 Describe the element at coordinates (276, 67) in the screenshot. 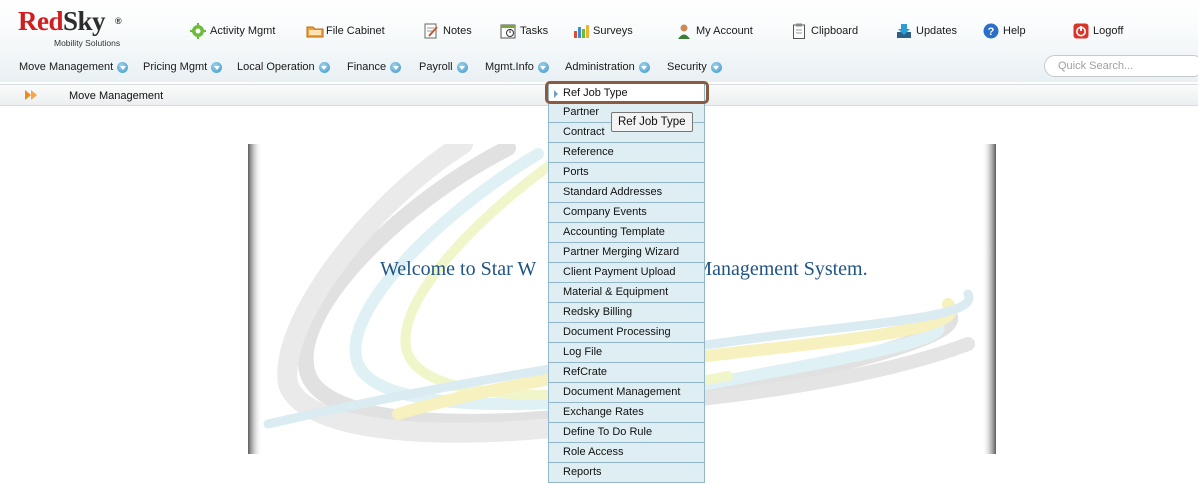

I see `nav-label: Local Operation` at that location.